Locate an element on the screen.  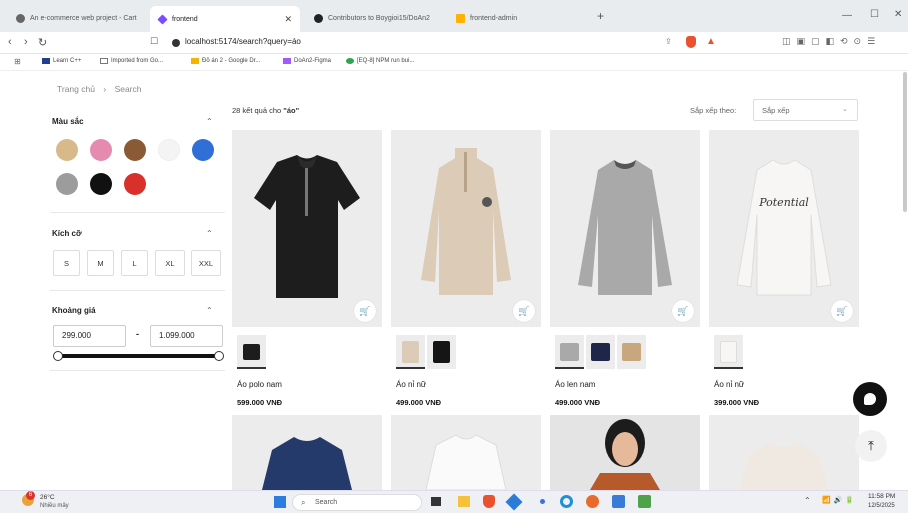
reload-icon: ↻ is located at coordinates (42, 42).